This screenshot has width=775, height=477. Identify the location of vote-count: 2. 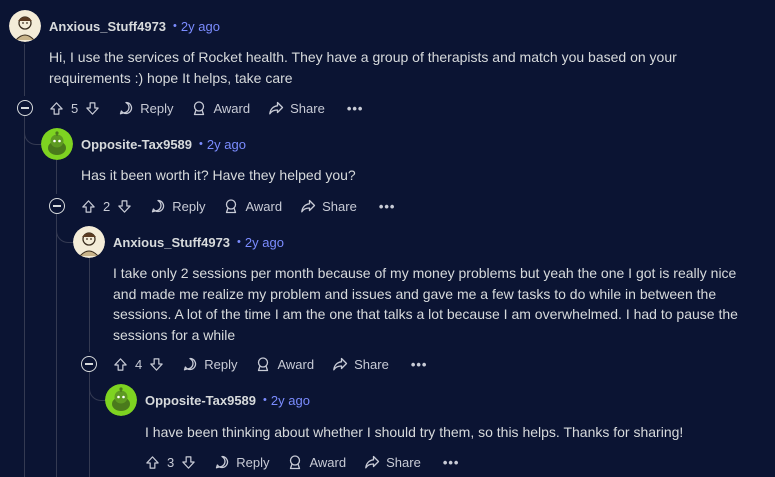
(107, 206).